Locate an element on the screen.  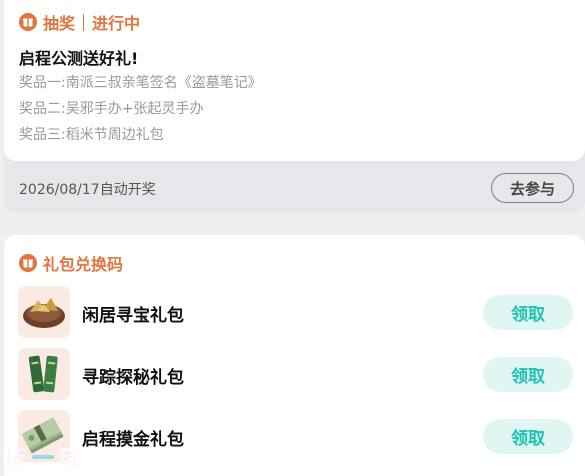
prize-line: 奖品二:吴邪手办+张起灵手办 is located at coordinates (111, 108).